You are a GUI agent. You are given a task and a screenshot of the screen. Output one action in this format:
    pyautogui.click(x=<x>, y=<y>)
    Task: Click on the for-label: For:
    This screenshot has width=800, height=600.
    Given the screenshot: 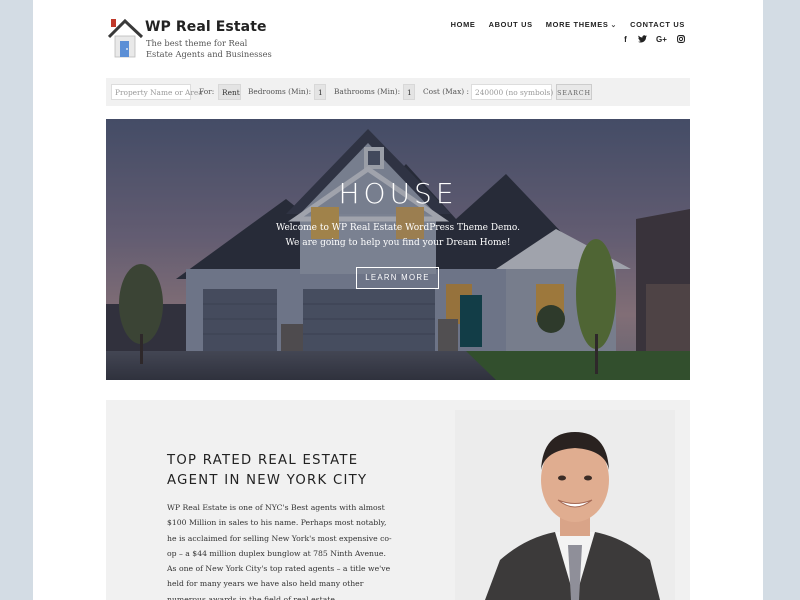 What is the action you would take?
    pyautogui.click(x=207, y=91)
    